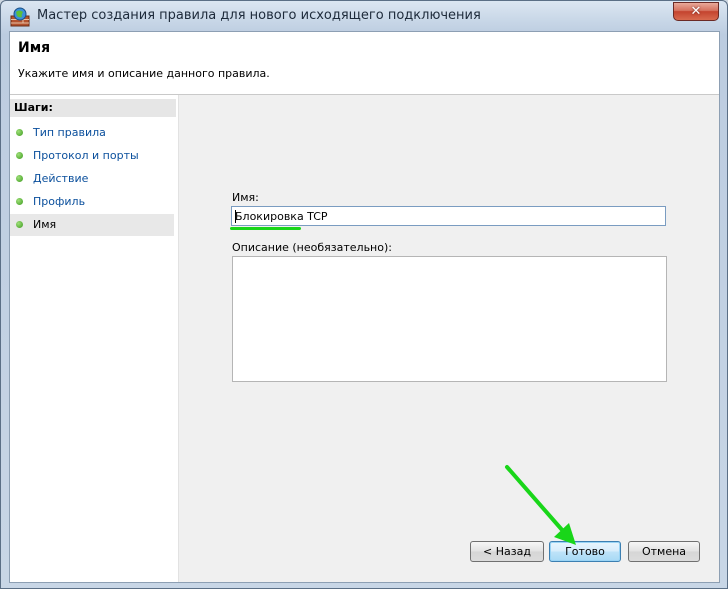 The image size is (728, 589). Describe the element at coordinates (312, 247) in the screenshot. I see `description-label: Описание (необязательно):` at that location.